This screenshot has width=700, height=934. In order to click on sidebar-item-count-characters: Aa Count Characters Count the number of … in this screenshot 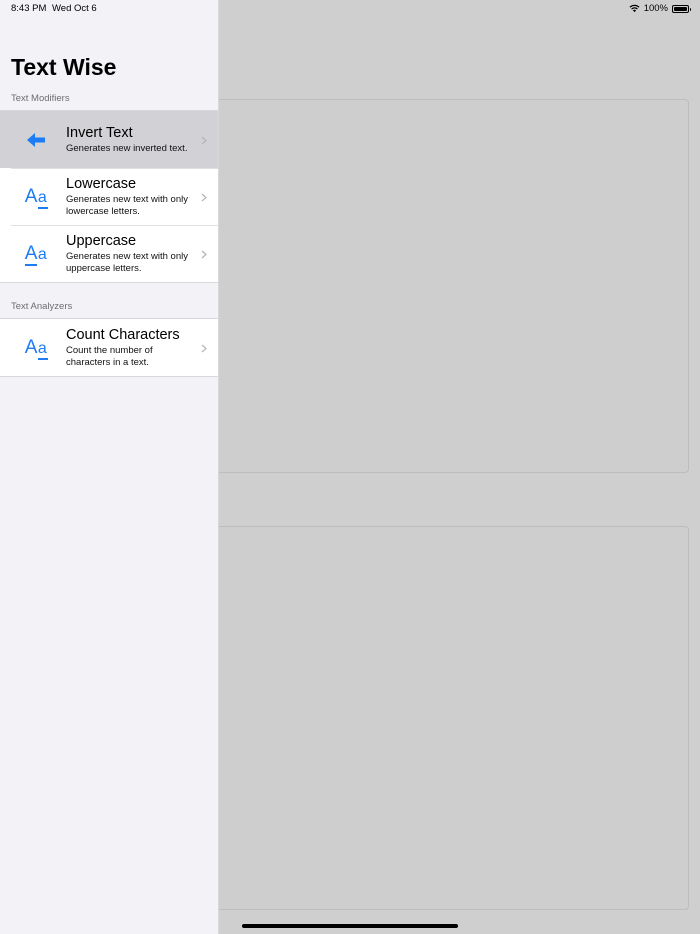, I will do `click(109, 347)`.